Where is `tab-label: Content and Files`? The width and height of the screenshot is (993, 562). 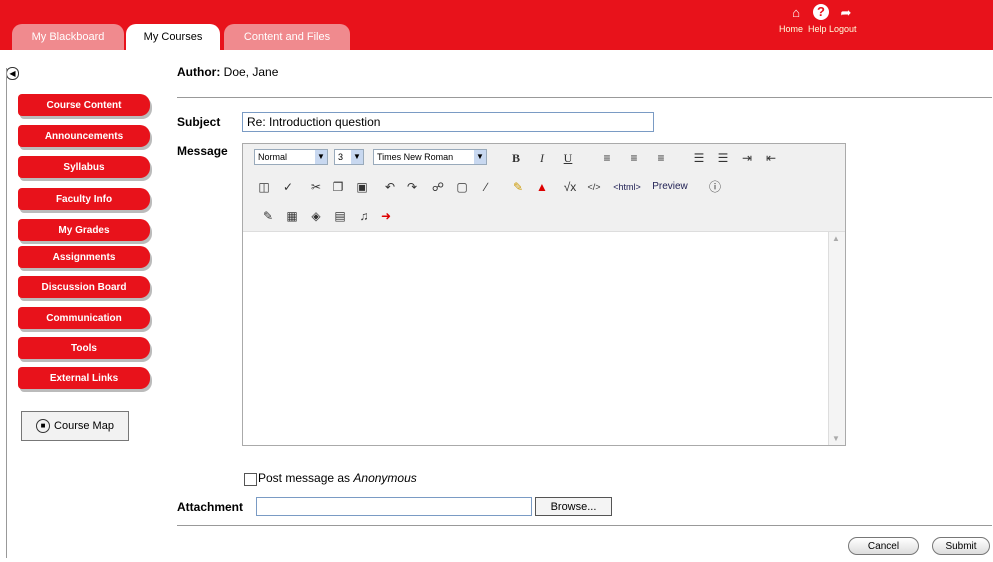
tab-label: Content and Files is located at coordinates (287, 37).